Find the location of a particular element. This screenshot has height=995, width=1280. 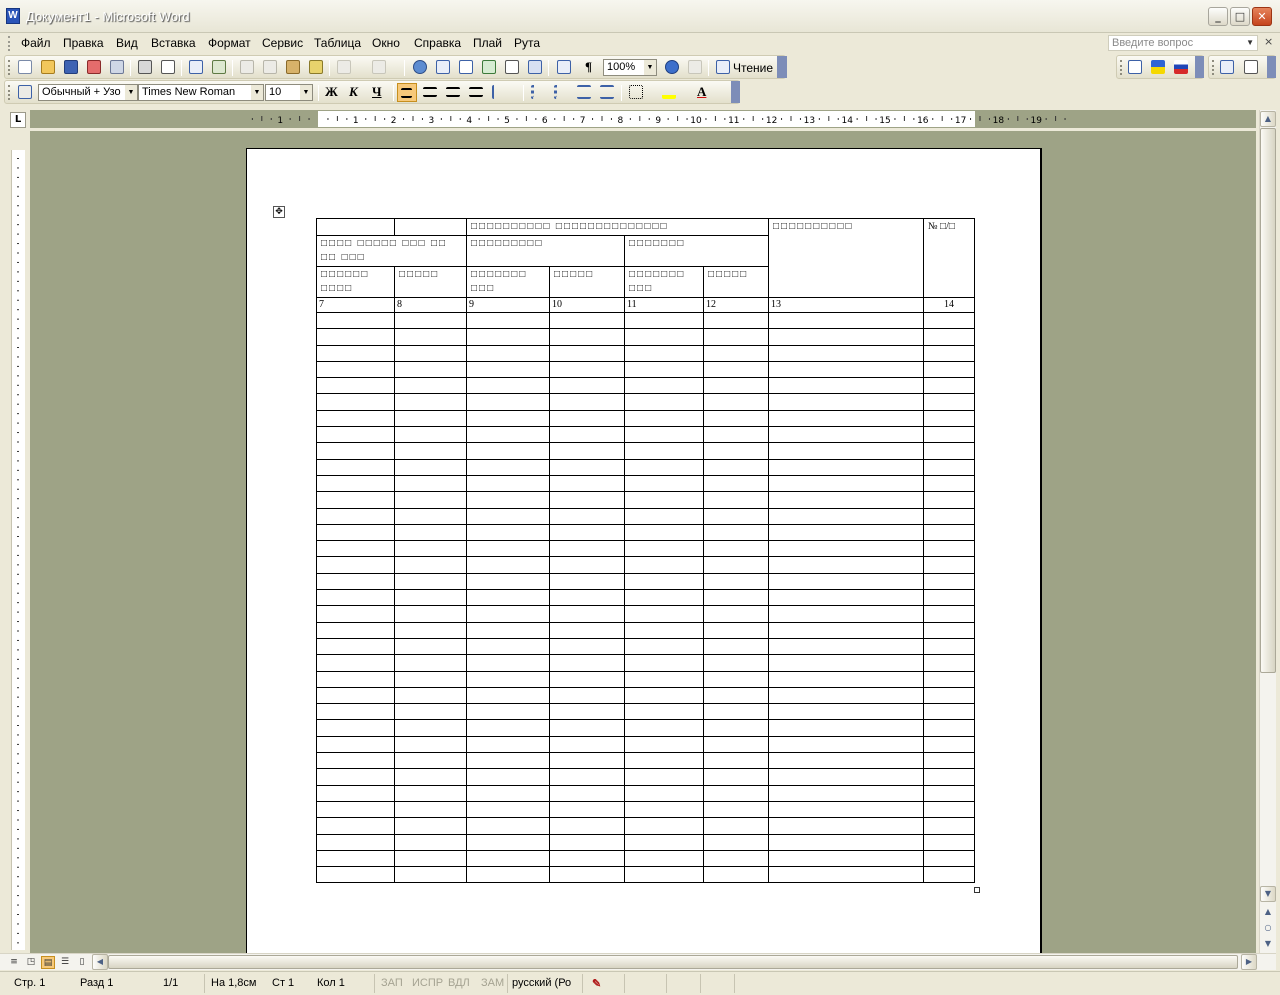

bullets-button is located at coordinates (561, 92).